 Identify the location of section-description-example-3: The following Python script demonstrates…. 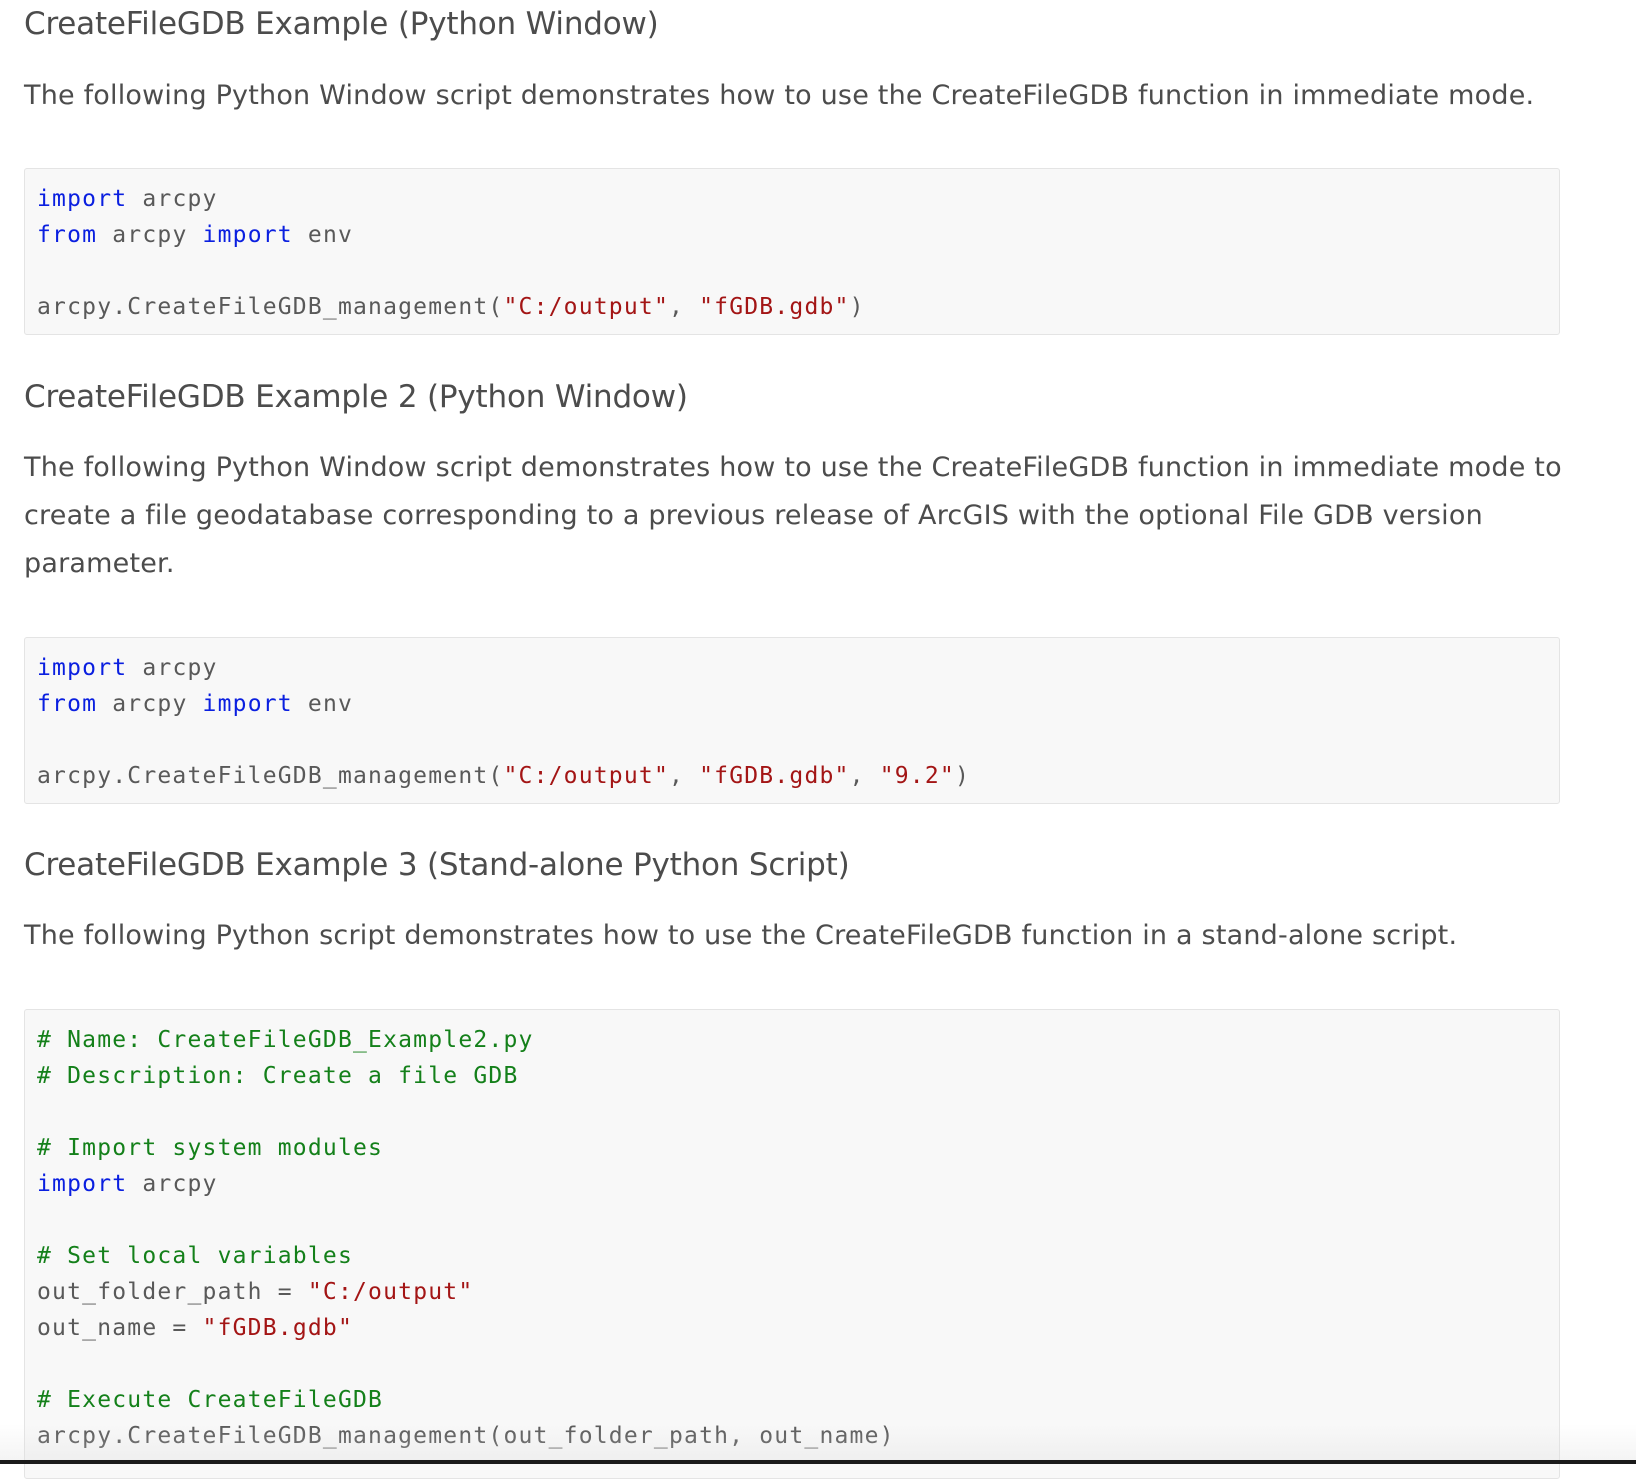
(741, 935).